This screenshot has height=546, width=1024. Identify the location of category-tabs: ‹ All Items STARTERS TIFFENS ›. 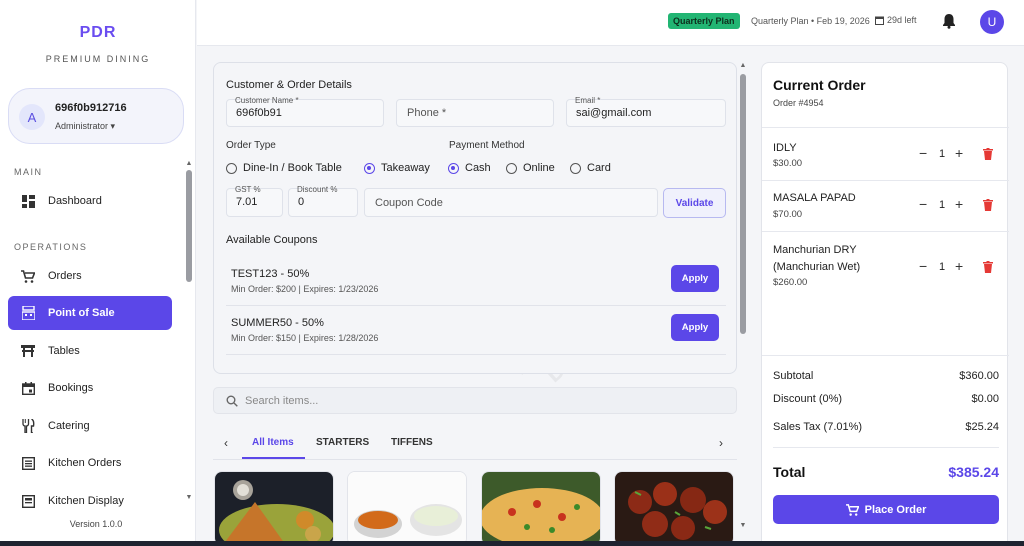
(475, 445).